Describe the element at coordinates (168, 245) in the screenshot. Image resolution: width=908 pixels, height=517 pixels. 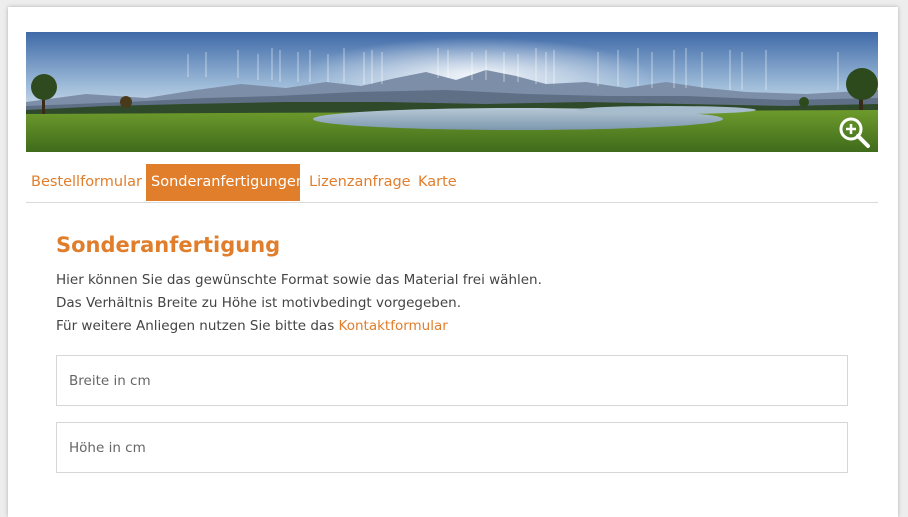
I see `page-title: Sonderanfertigung` at that location.